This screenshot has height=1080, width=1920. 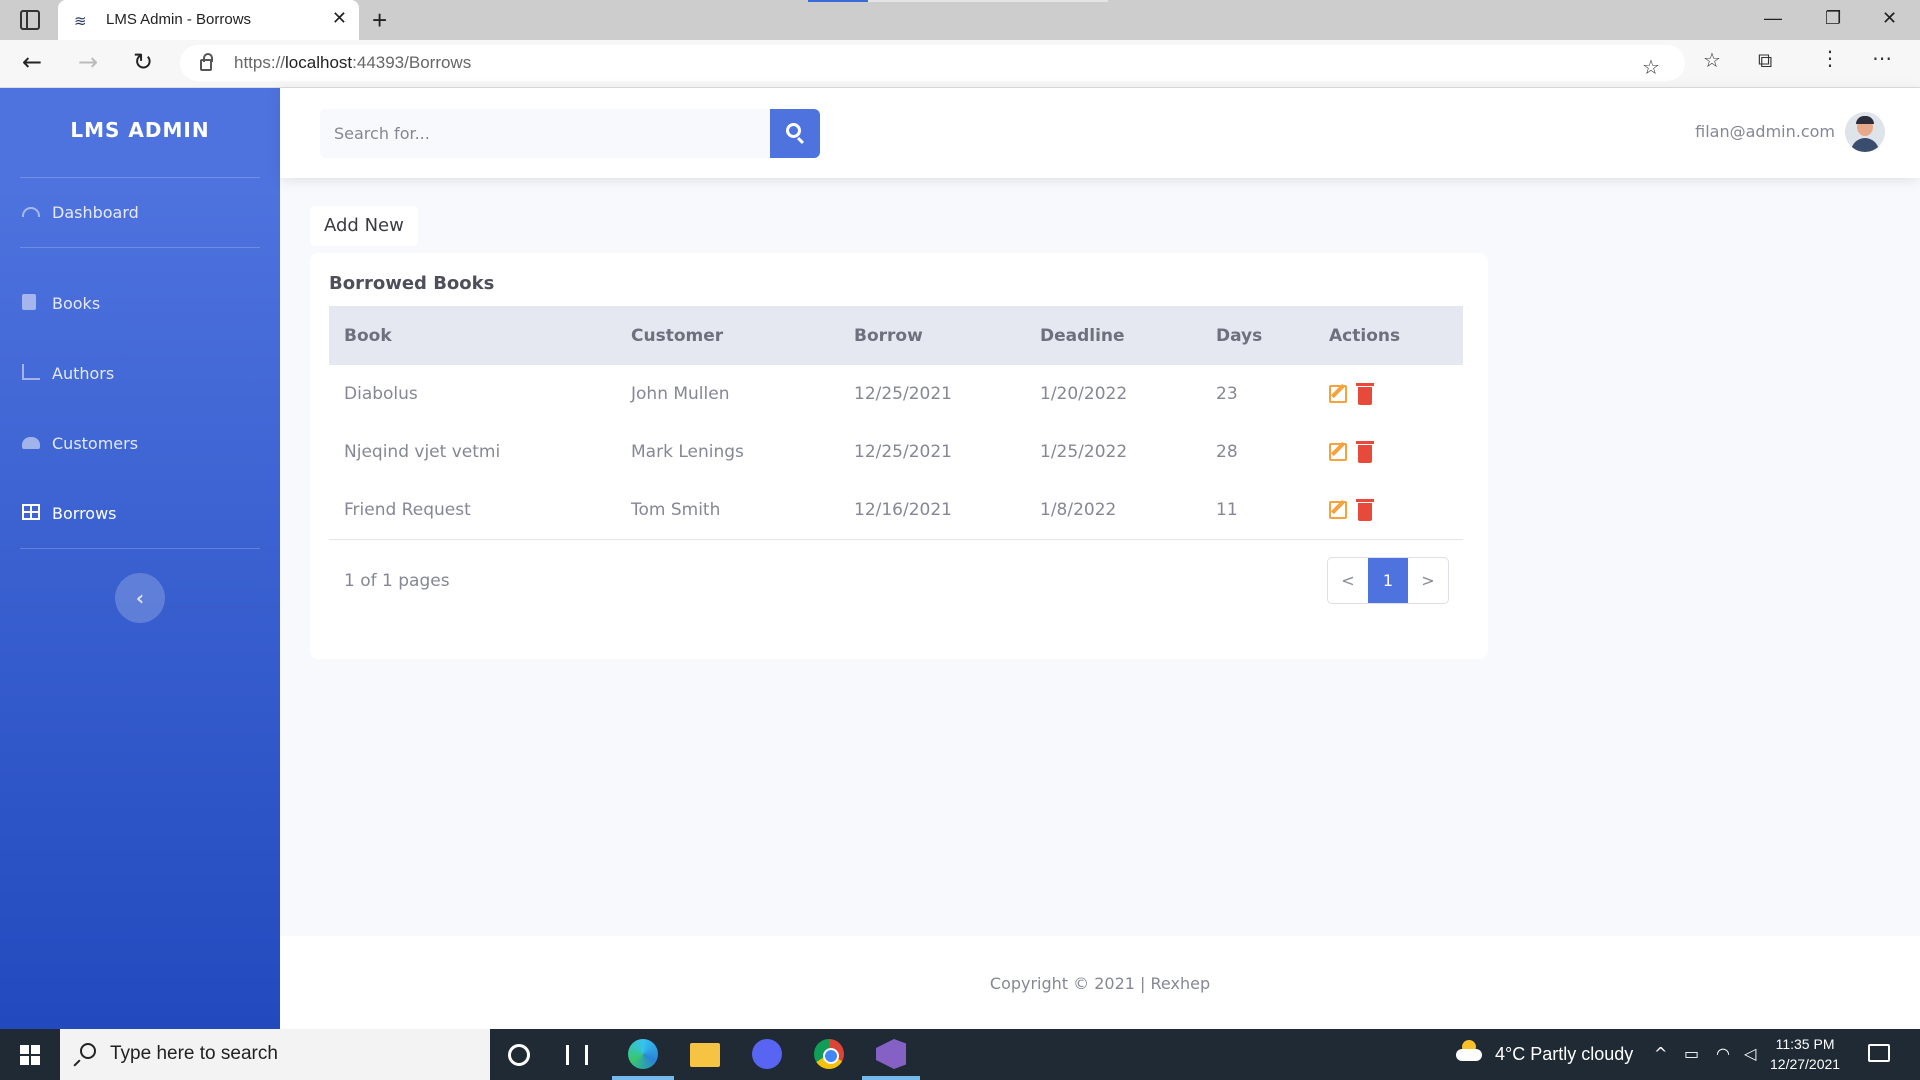 What do you see at coordinates (727, 335) in the screenshot?
I see `column-header-customer: Customer` at bounding box center [727, 335].